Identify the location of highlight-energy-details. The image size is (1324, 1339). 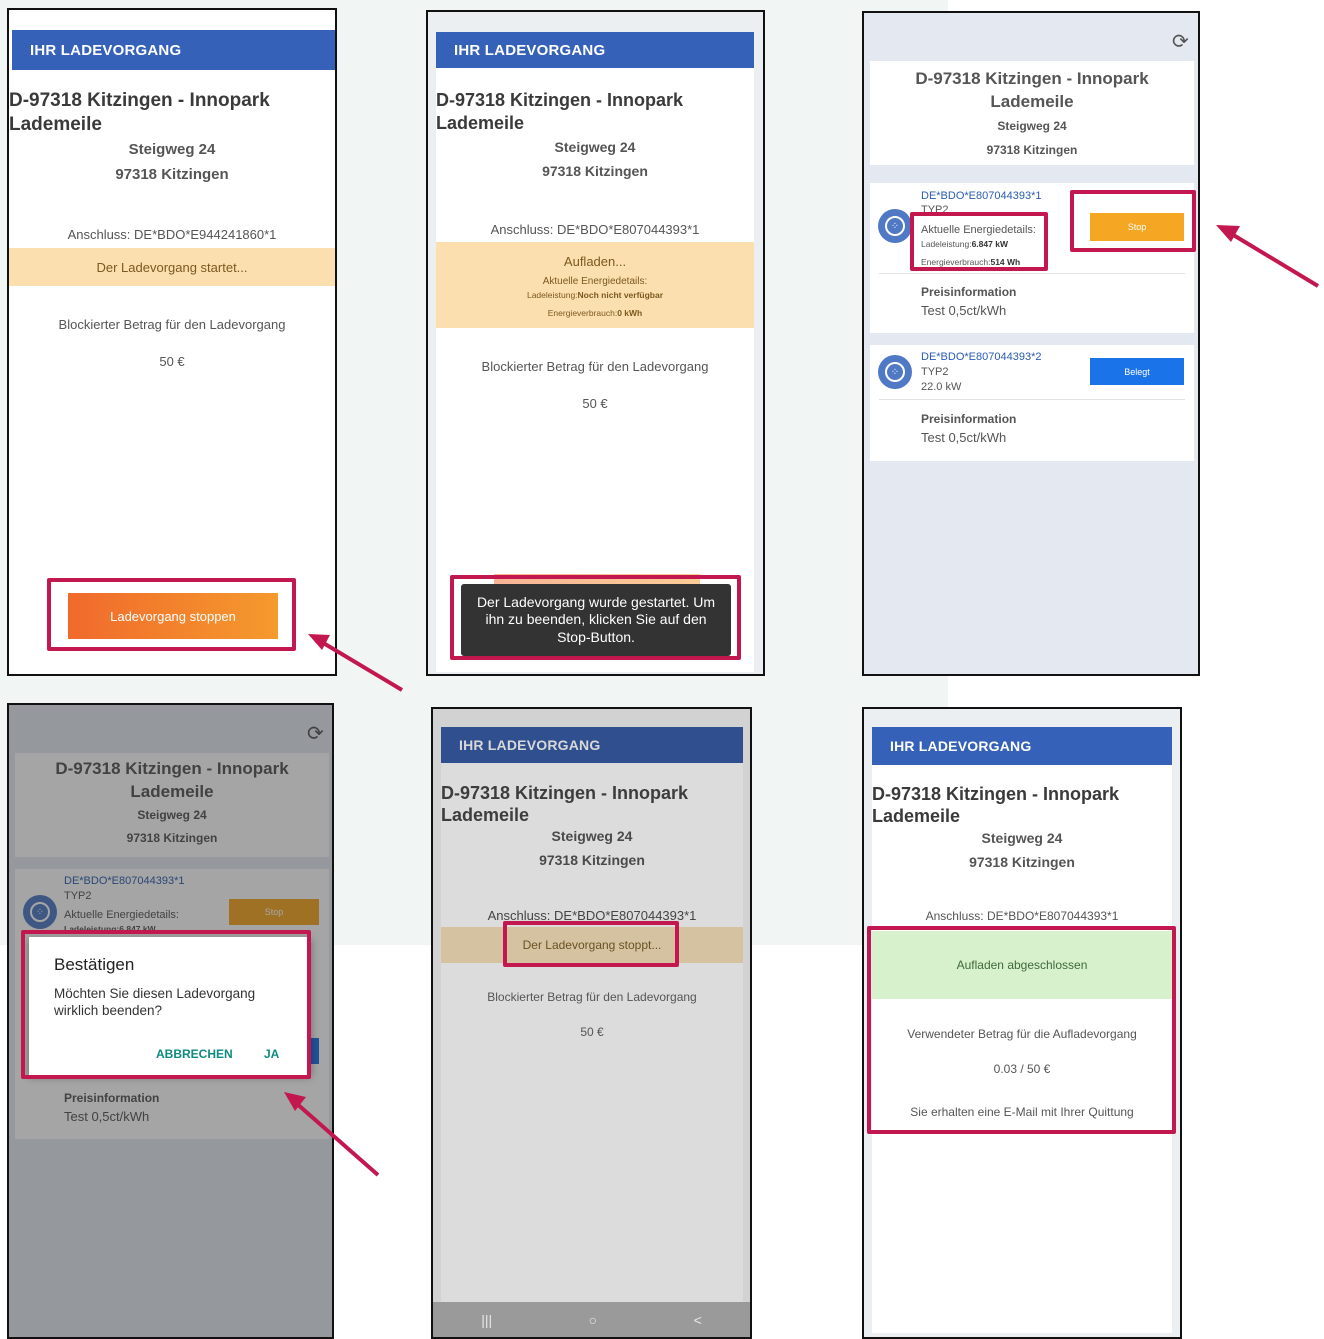
(979, 241).